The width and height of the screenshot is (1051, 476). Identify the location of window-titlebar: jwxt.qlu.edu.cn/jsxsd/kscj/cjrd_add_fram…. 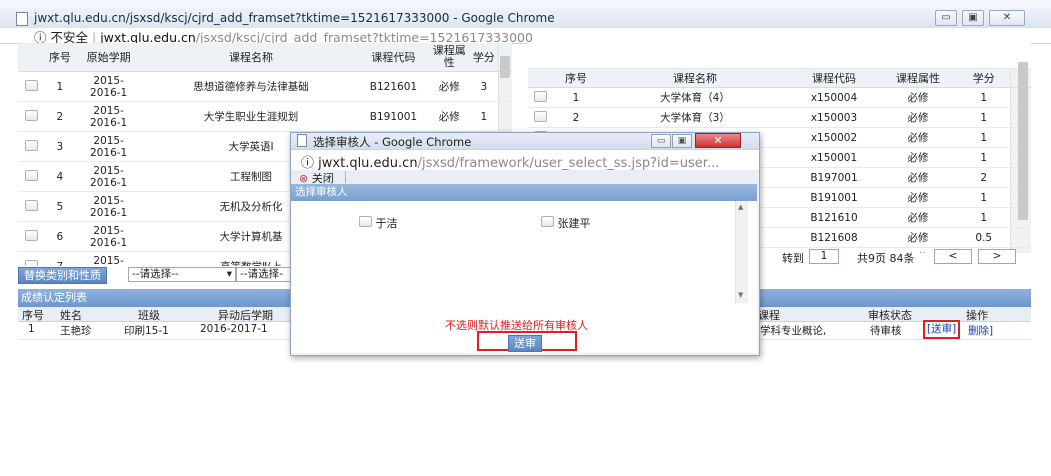
(525, 18).